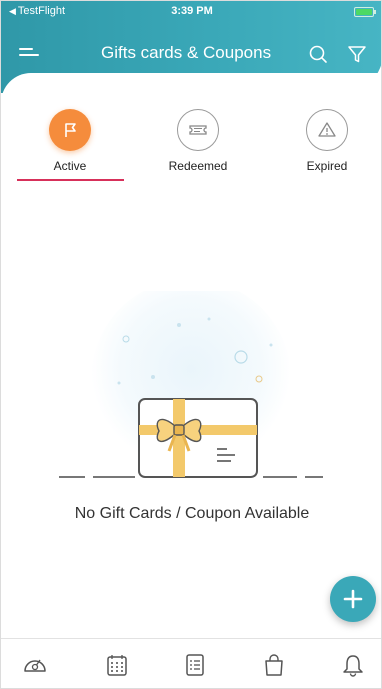 The height and width of the screenshot is (689, 382). I want to click on tab-active: Active, so click(70, 147).